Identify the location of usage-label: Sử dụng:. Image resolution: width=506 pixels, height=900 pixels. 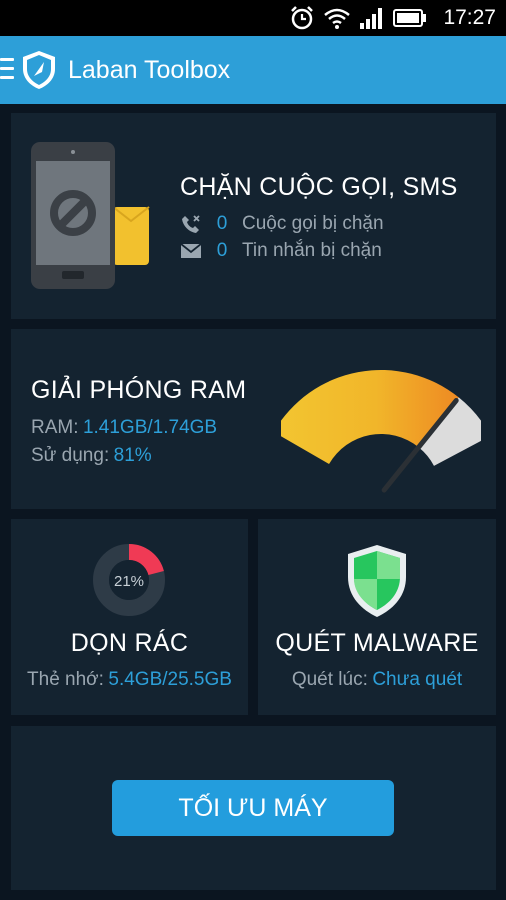
(70, 455).